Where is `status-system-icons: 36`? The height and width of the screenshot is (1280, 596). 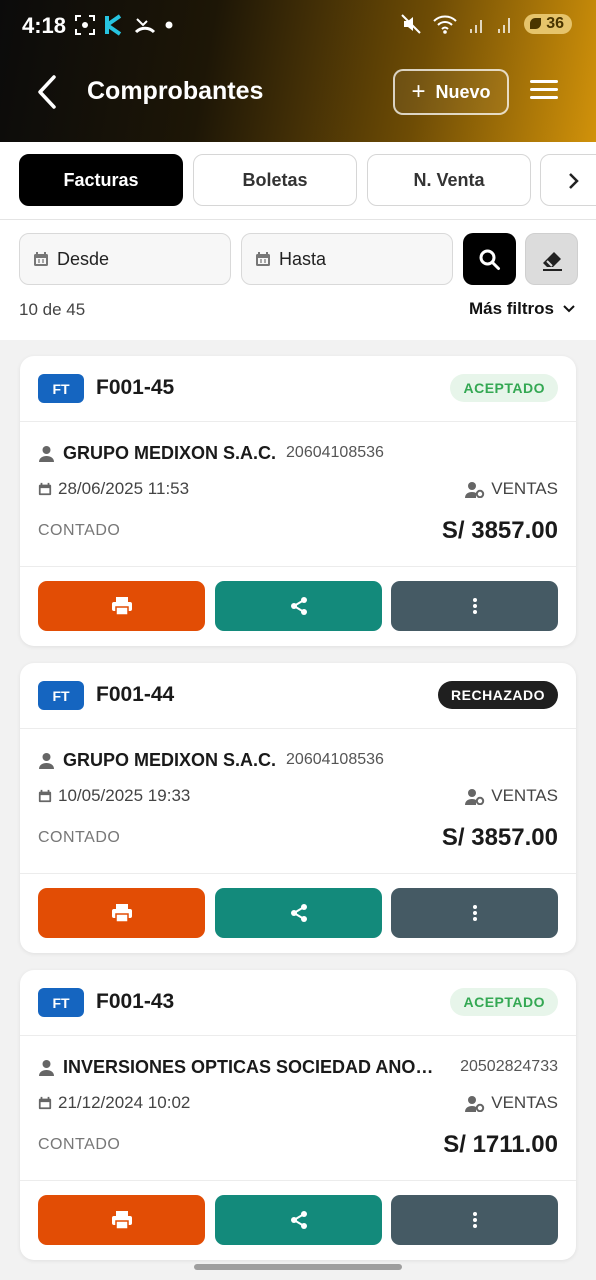
status-system-icons: 36 is located at coordinates (486, 24).